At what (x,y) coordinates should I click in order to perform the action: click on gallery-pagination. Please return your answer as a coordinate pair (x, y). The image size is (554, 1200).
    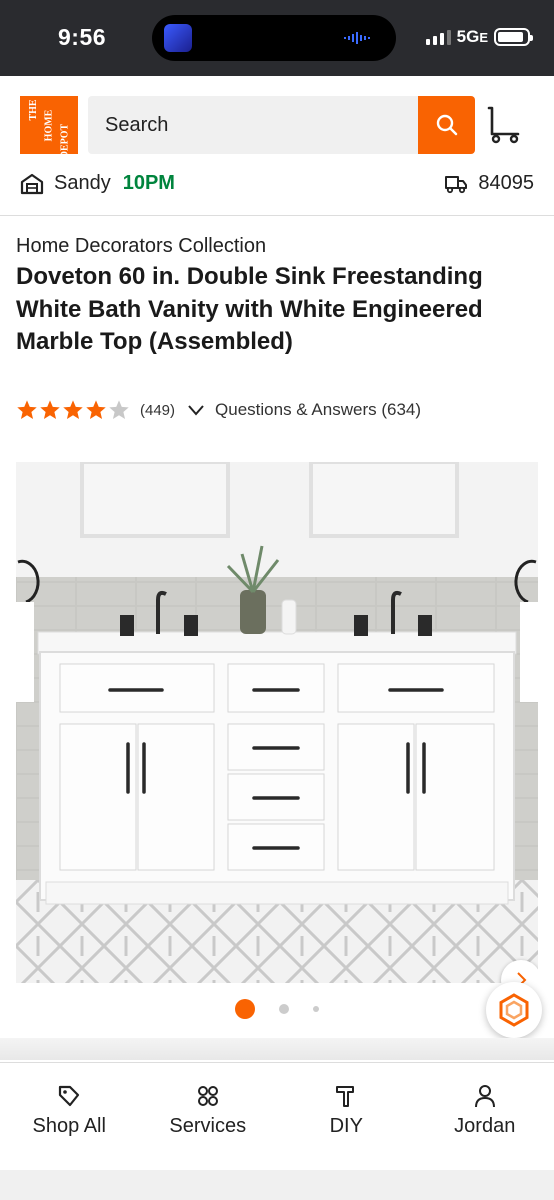
    Looking at the image, I should click on (277, 1009).